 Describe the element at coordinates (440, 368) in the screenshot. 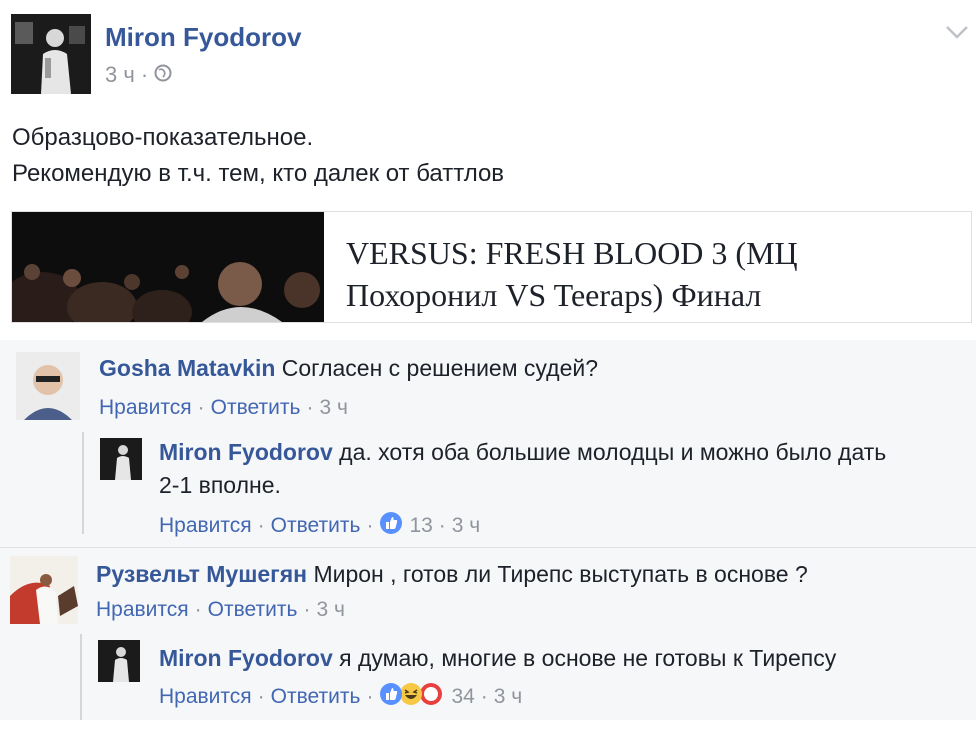

I see `comment-text: Согласен с решением судей?` at that location.